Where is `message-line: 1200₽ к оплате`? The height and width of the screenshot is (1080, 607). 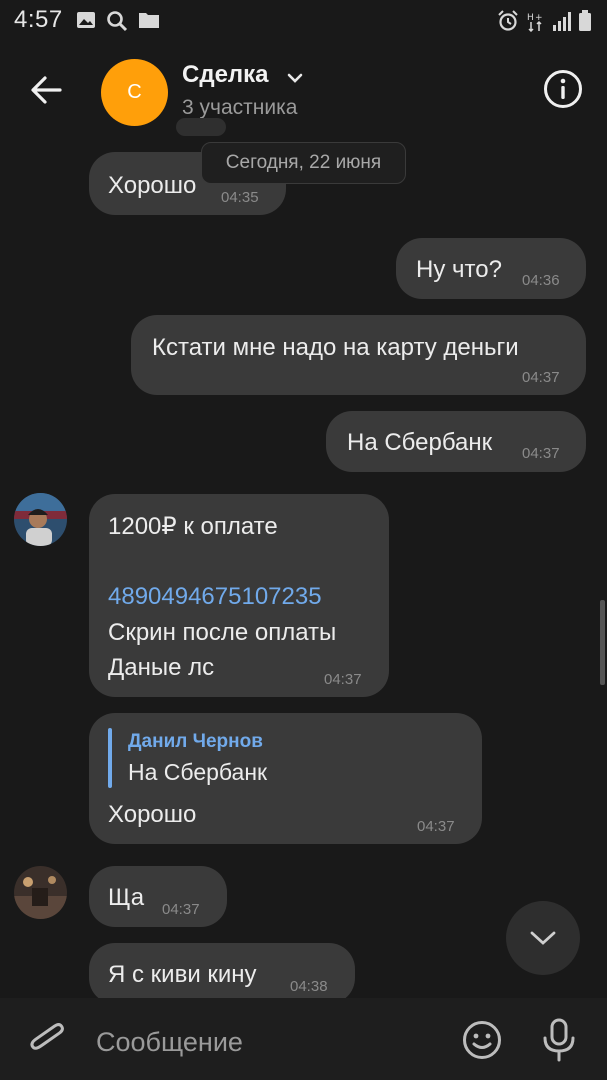 message-line: 1200₽ к оплате is located at coordinates (193, 526).